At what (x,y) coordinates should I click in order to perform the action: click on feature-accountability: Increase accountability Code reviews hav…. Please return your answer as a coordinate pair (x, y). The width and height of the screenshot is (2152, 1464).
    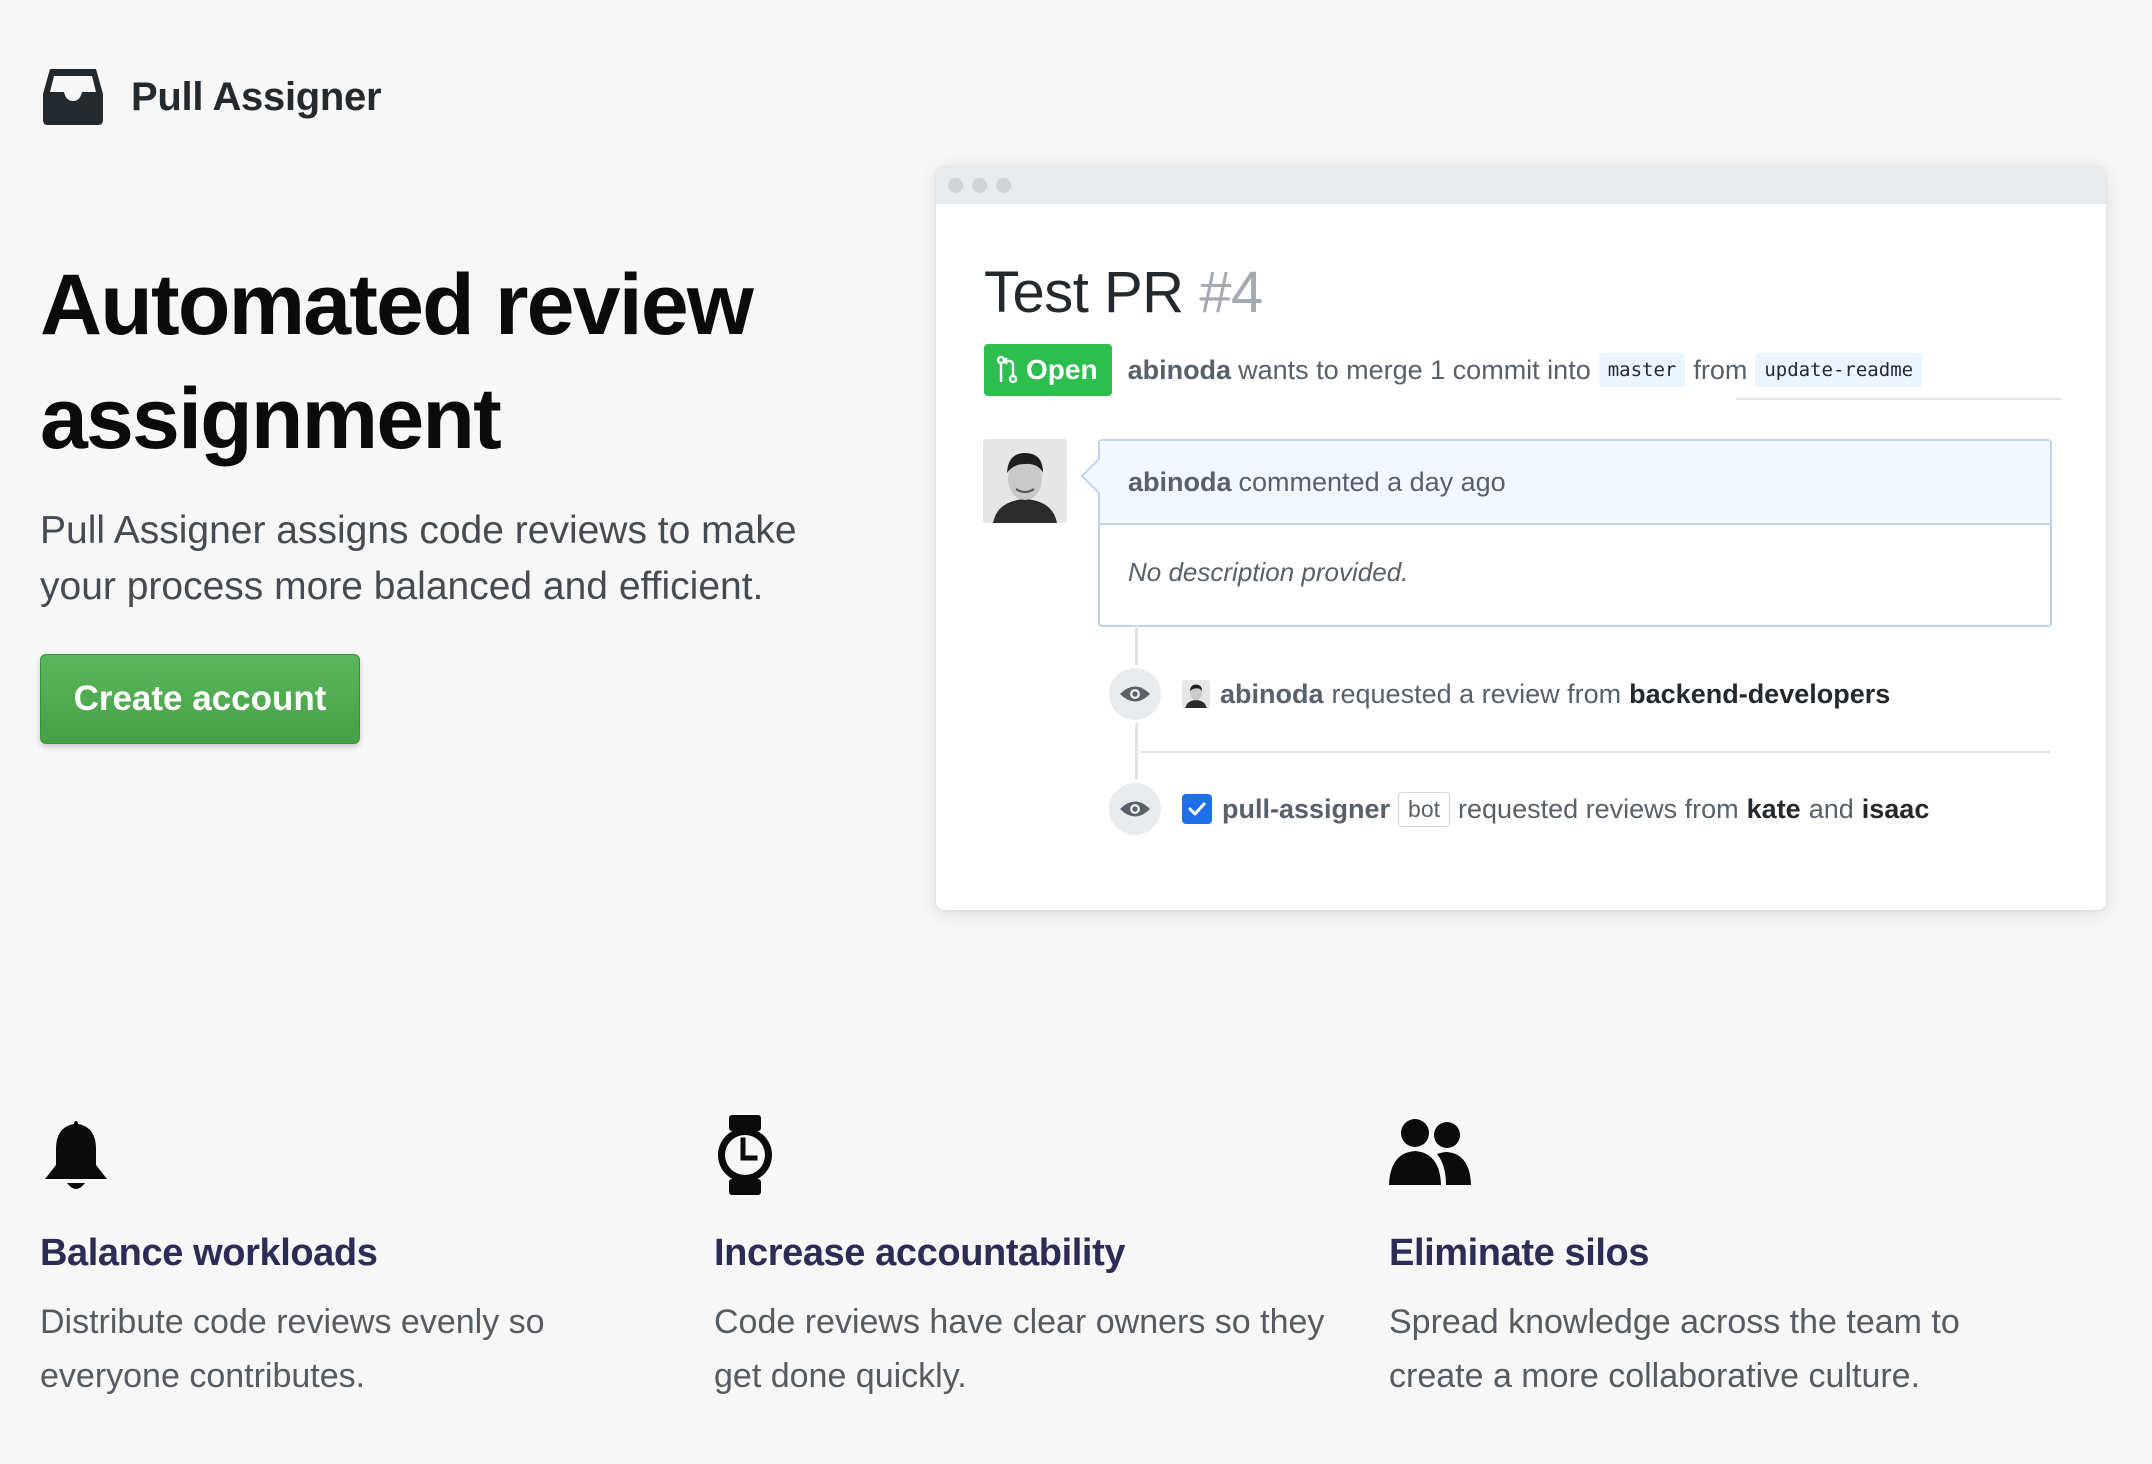
    Looking at the image, I should click on (1034, 1255).